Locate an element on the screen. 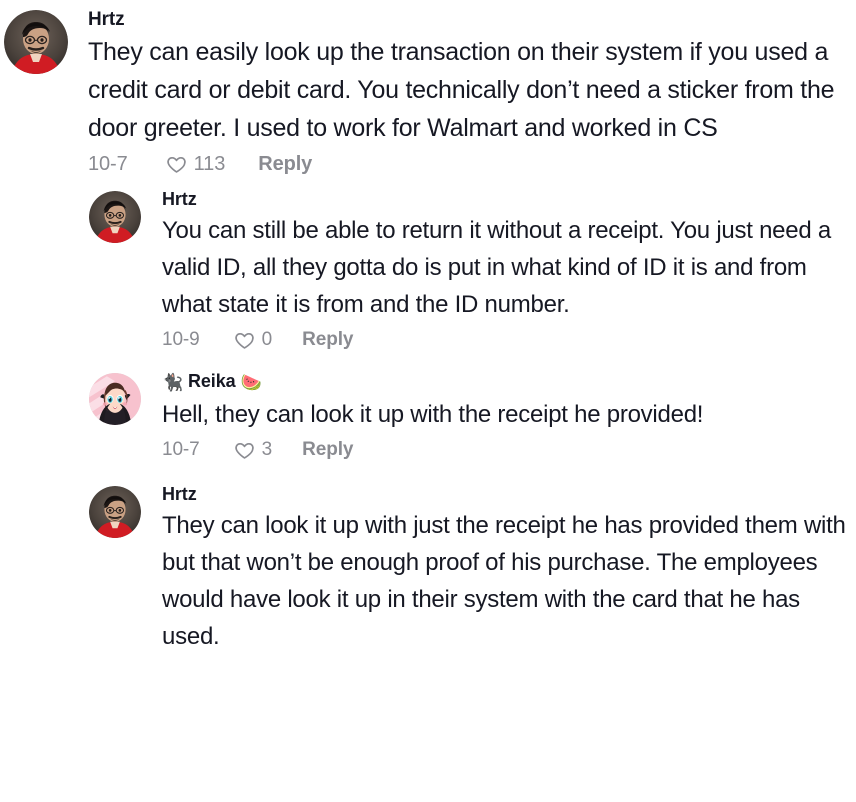 The width and height of the screenshot is (856, 802). like-count: 0 is located at coordinates (267, 339).